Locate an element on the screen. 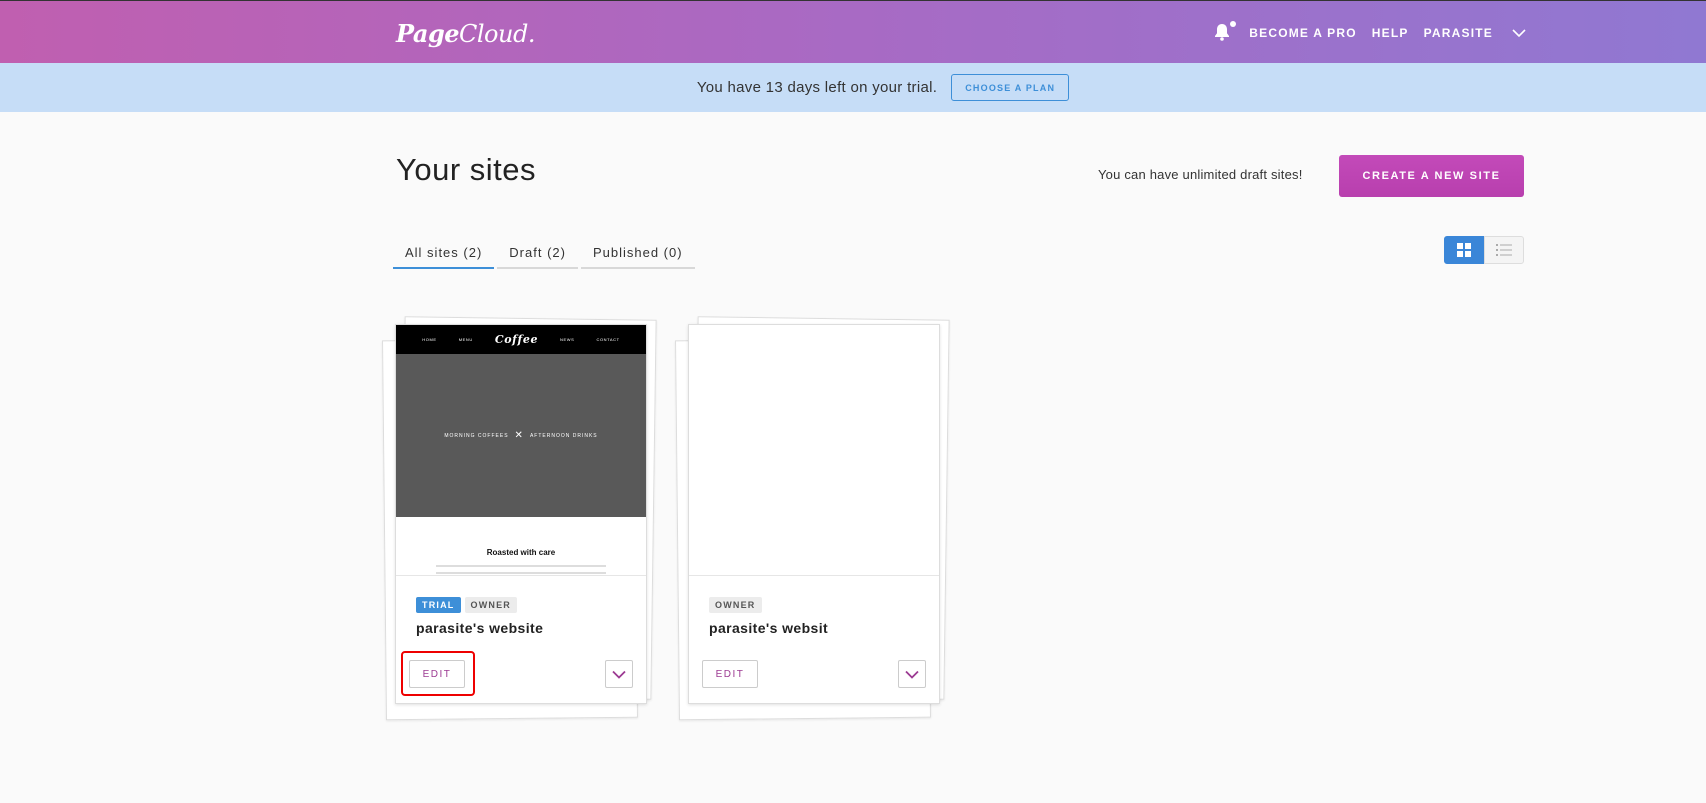 This screenshot has height=803, width=1706. page-title: Your sites is located at coordinates (466, 169).